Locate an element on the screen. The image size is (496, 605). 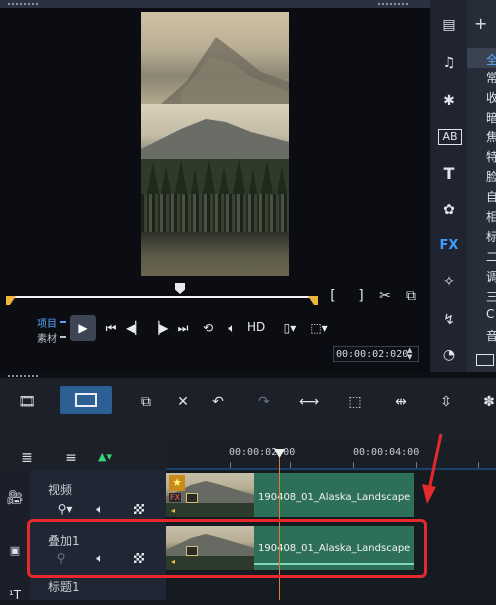
magic-wand-icon: ✧ is located at coordinates (449, 282).